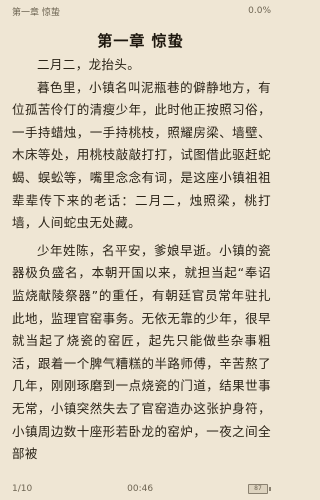 This screenshot has height=500, width=320. What do you see at coordinates (22, 489) in the screenshot?
I see `page-number: 1/10` at bounding box center [22, 489].